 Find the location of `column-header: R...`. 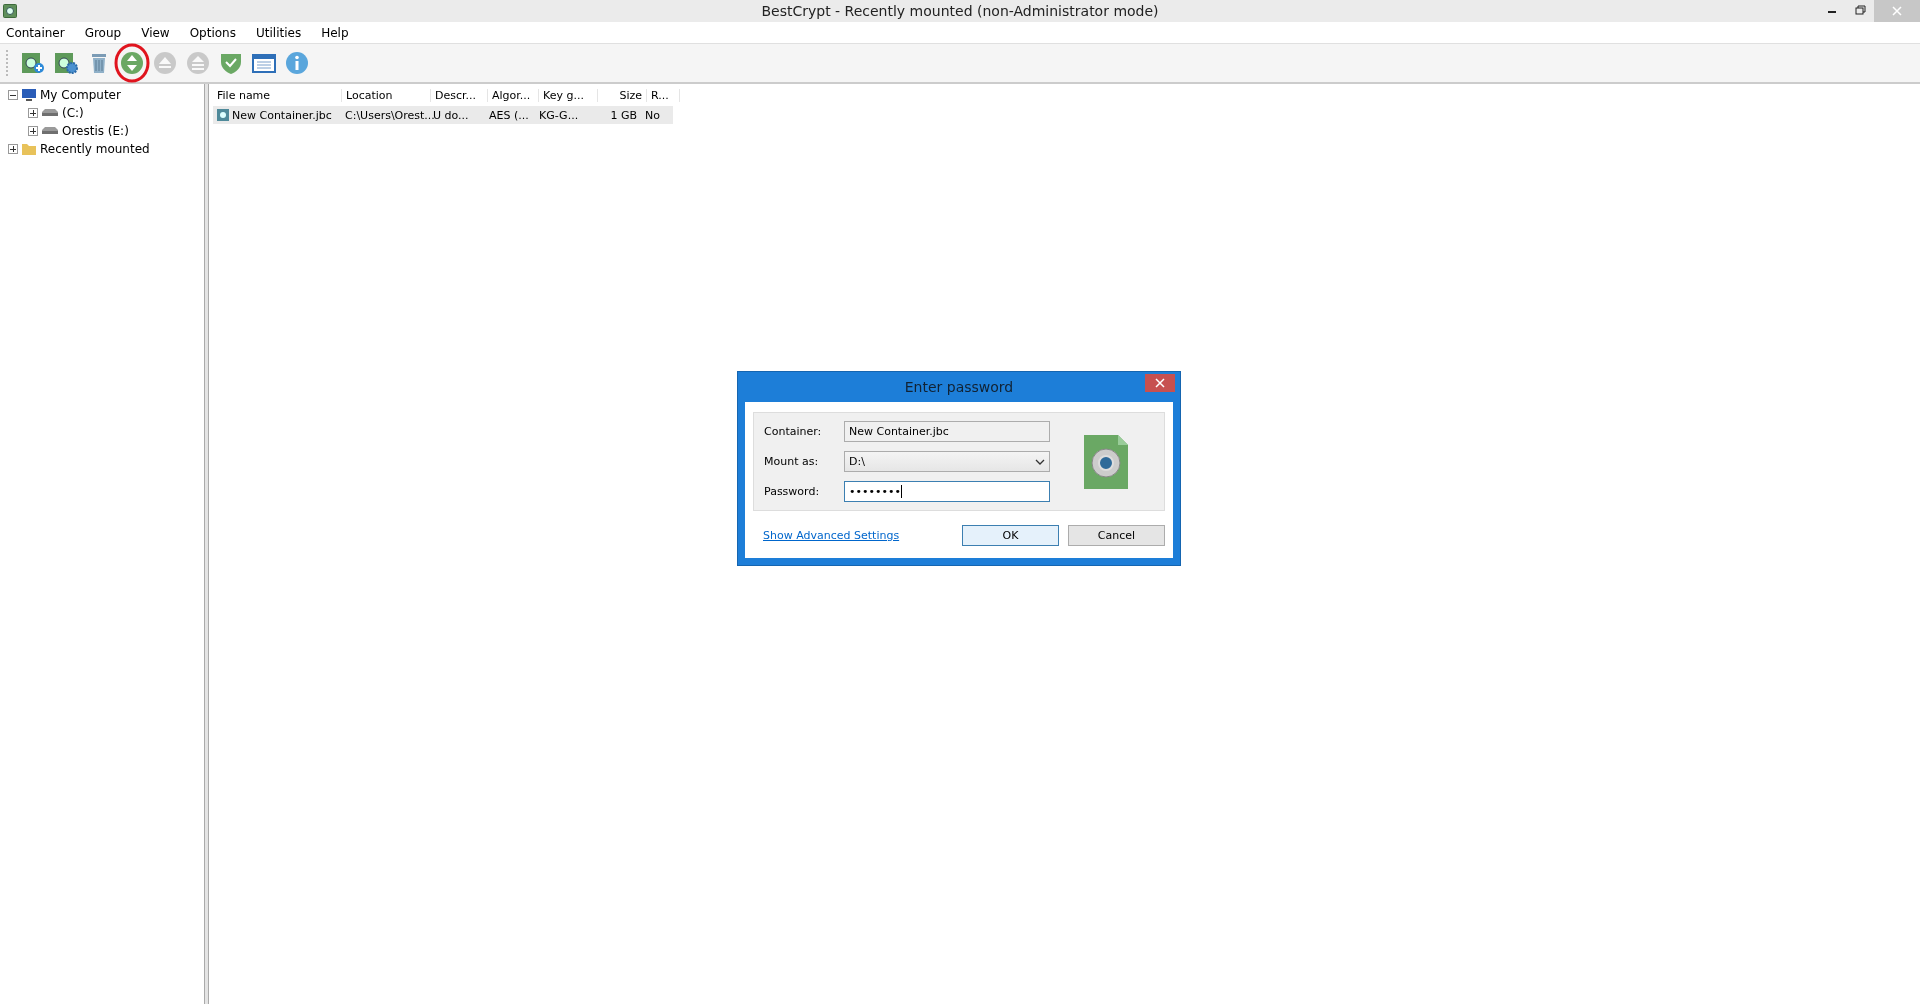

column-header: R... is located at coordinates (663, 95).